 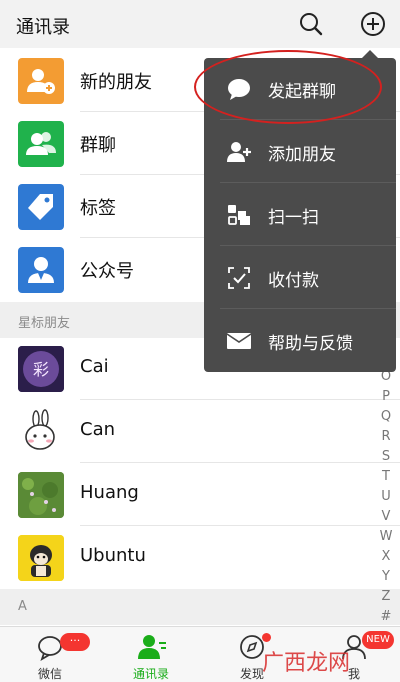 What do you see at coordinates (386, 436) in the screenshot?
I see `index-letter: R` at bounding box center [386, 436].